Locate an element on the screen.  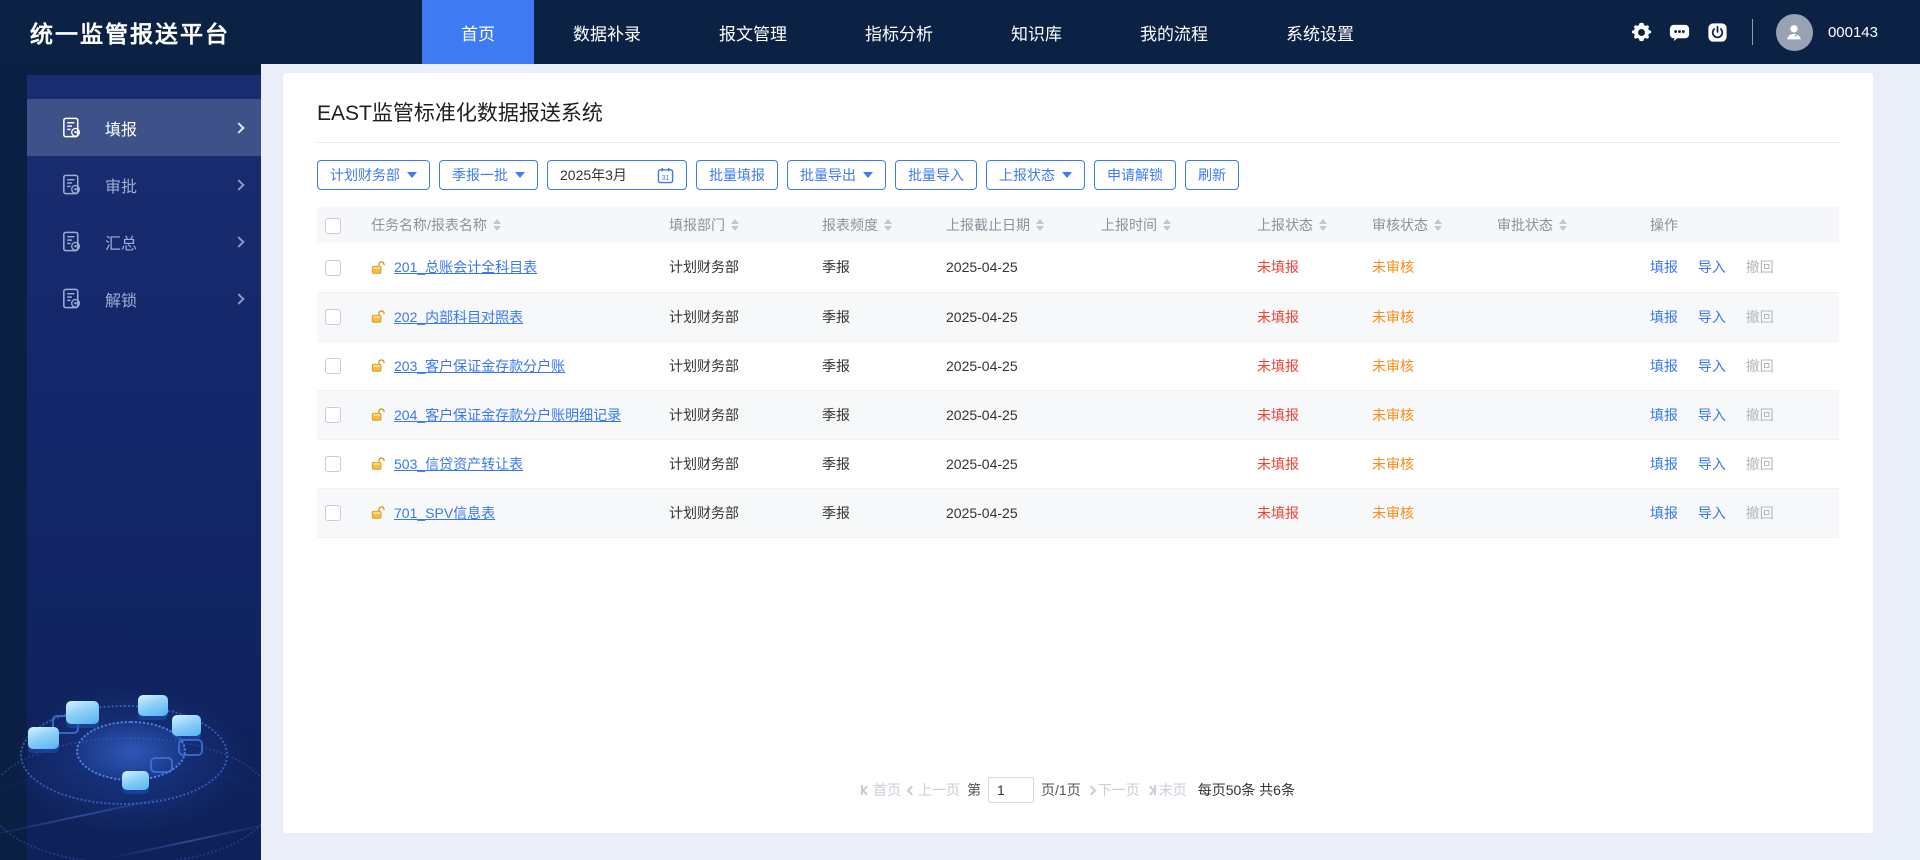
batch-select: 季报一批 is located at coordinates (488, 175).